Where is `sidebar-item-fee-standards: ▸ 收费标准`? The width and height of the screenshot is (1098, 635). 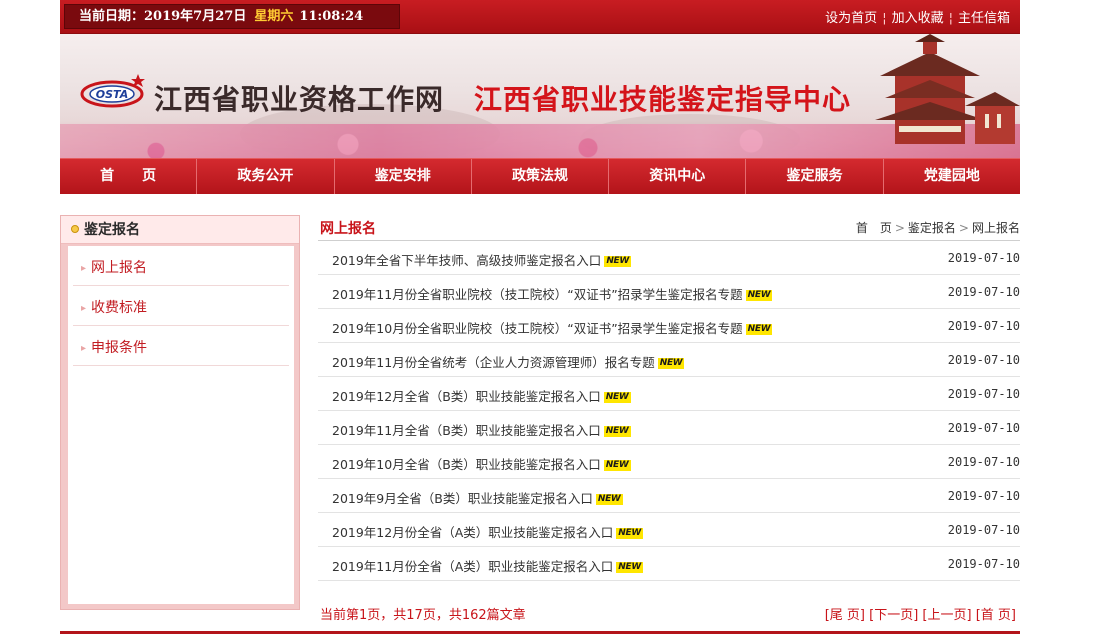 sidebar-item-fee-standards: ▸ 收费标准 is located at coordinates (181, 306).